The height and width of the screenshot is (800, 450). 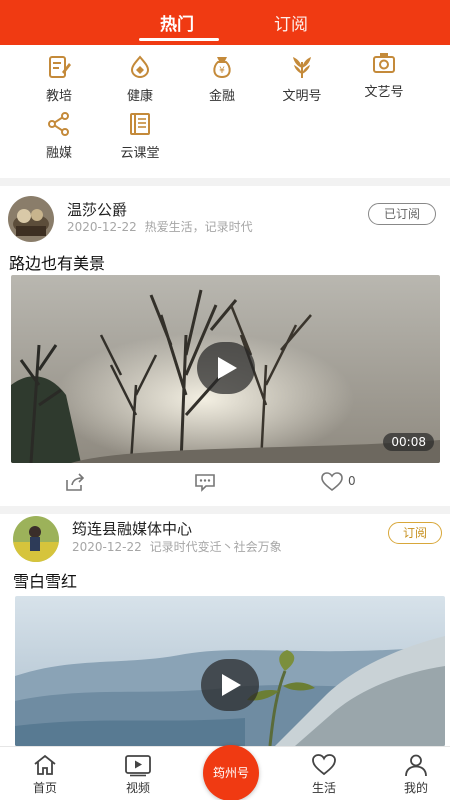 What do you see at coordinates (58, 96) in the screenshot?
I see `category-label: 教培` at bounding box center [58, 96].